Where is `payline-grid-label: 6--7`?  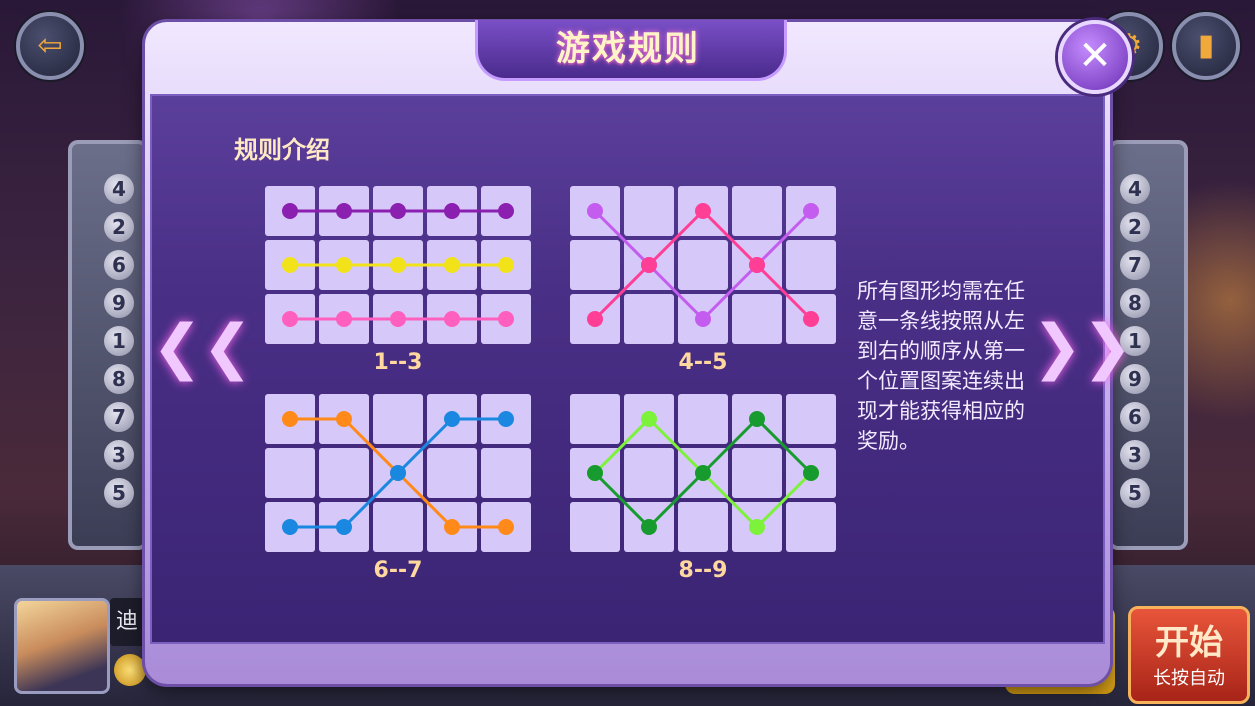
payline-grid-label: 6--7 is located at coordinates (398, 570).